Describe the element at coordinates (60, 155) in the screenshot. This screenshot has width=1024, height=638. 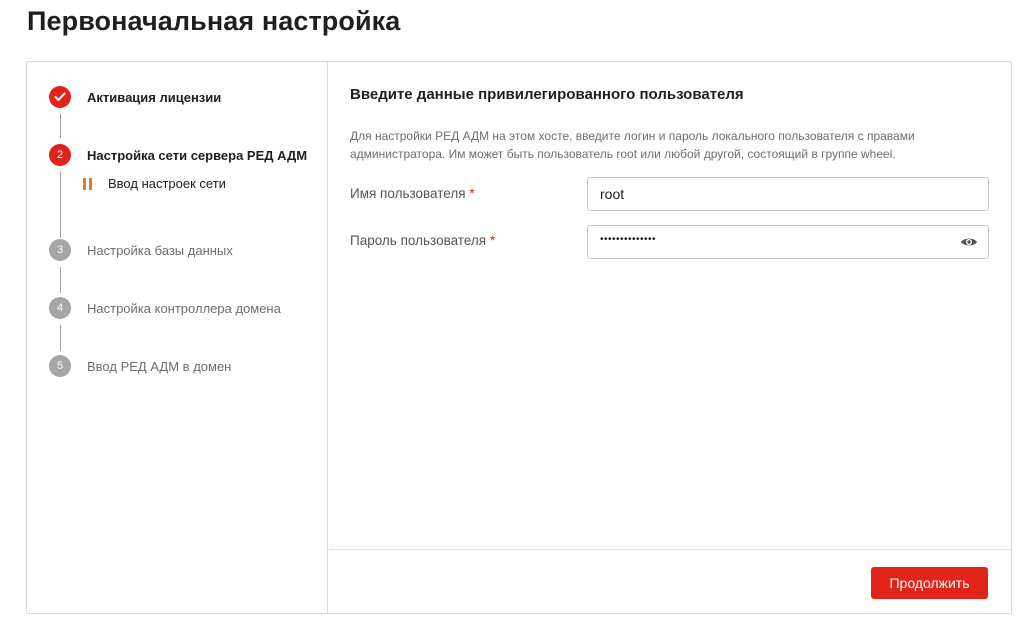
I see `step-number-badge: 2` at that location.